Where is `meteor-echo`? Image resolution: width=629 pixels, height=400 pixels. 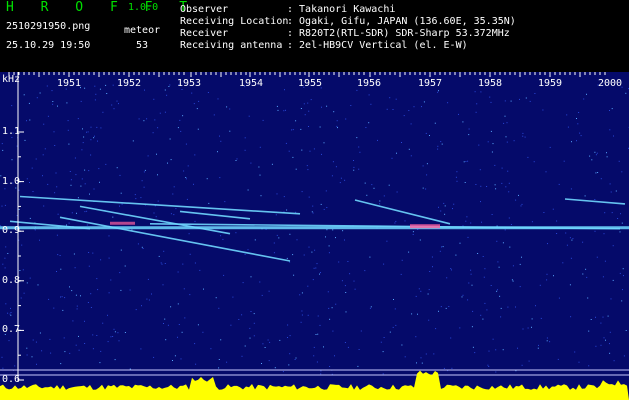 meteor-echo is located at coordinates (122, 223).